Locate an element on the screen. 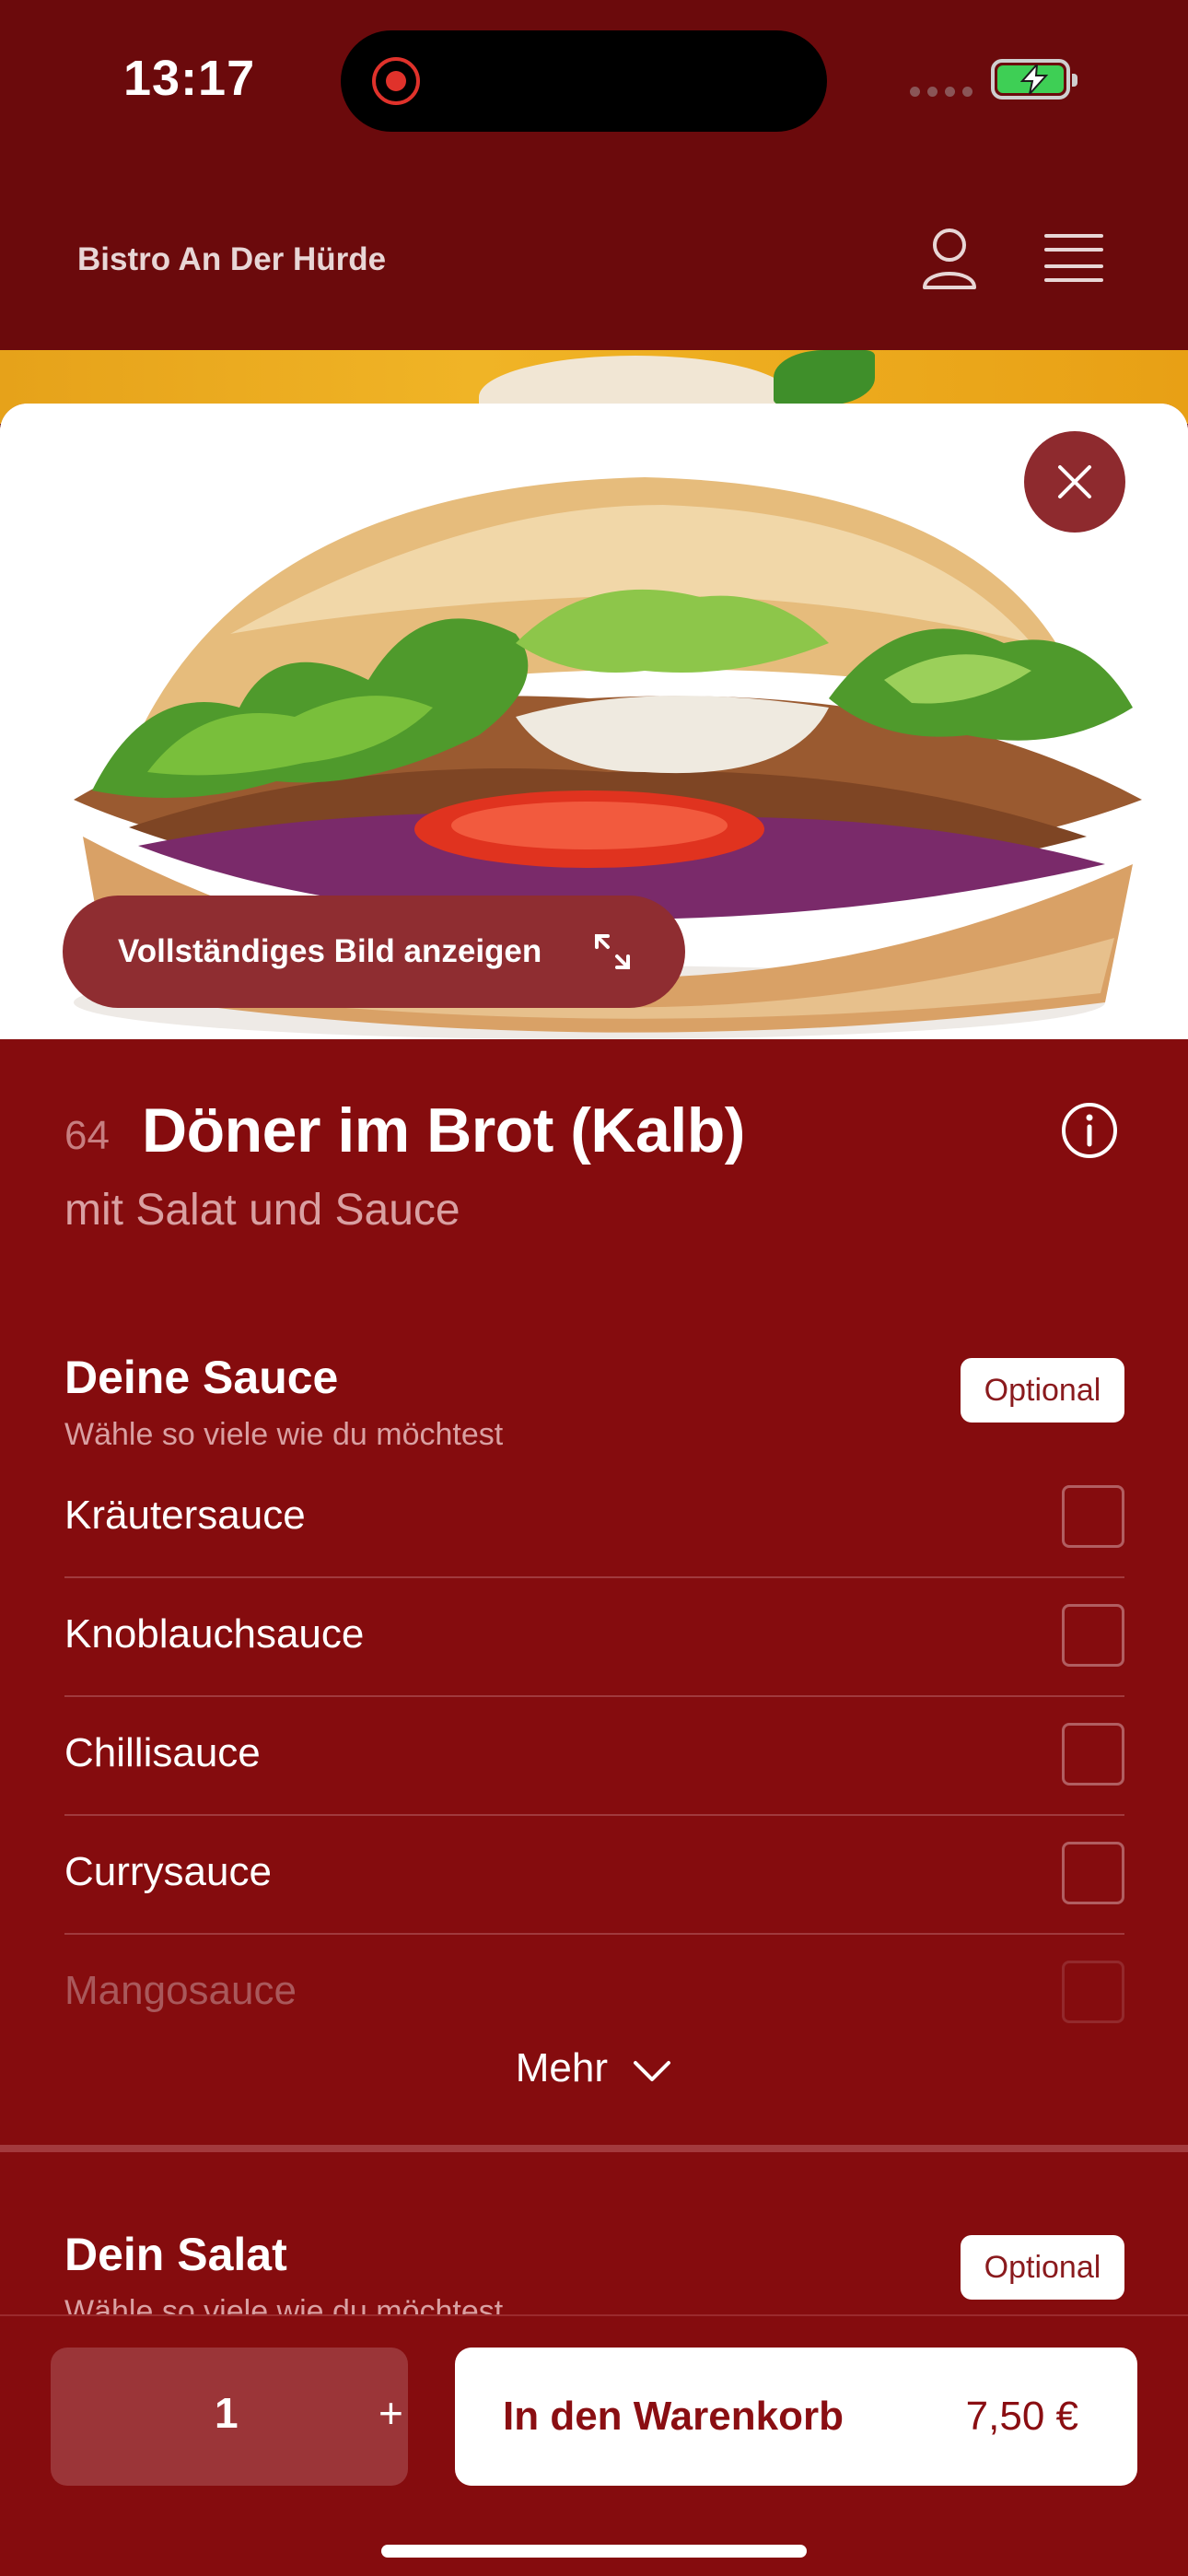 The image size is (1188, 2576). signal-icon is located at coordinates (941, 92).